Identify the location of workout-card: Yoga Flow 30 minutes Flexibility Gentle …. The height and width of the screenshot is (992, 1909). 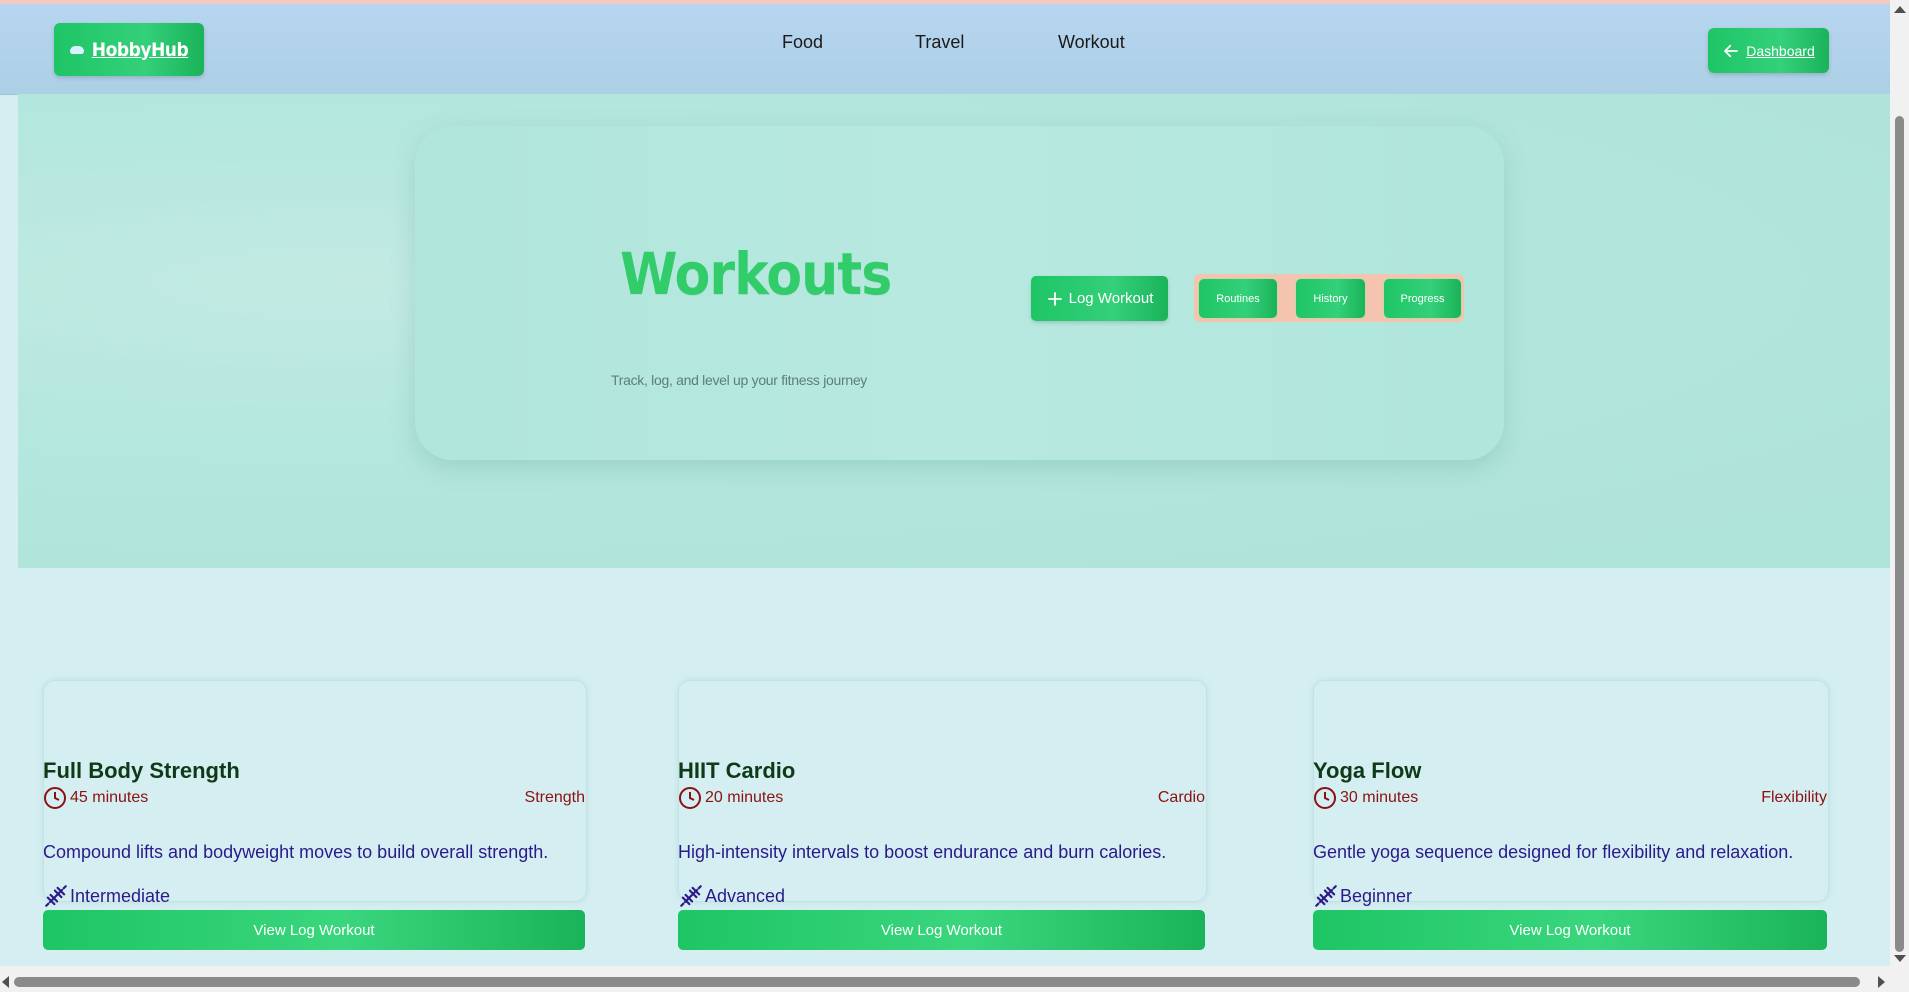
(1571, 815).